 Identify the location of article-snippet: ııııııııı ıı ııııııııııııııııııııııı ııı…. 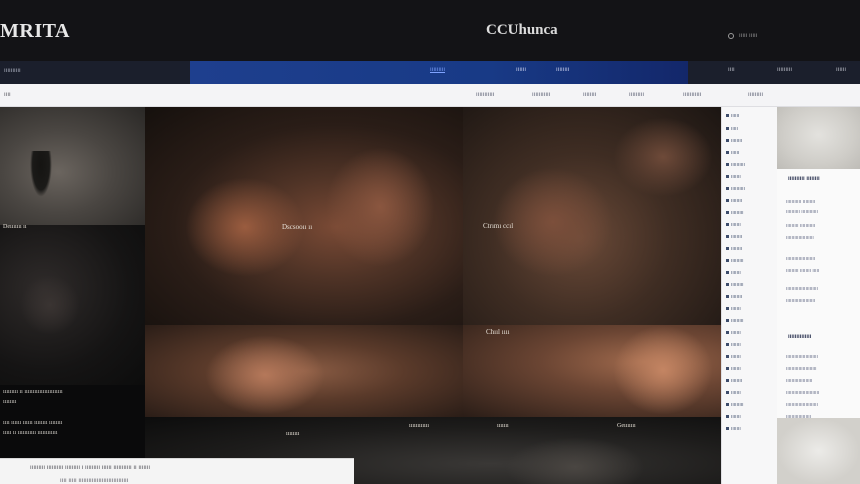
(73, 413).